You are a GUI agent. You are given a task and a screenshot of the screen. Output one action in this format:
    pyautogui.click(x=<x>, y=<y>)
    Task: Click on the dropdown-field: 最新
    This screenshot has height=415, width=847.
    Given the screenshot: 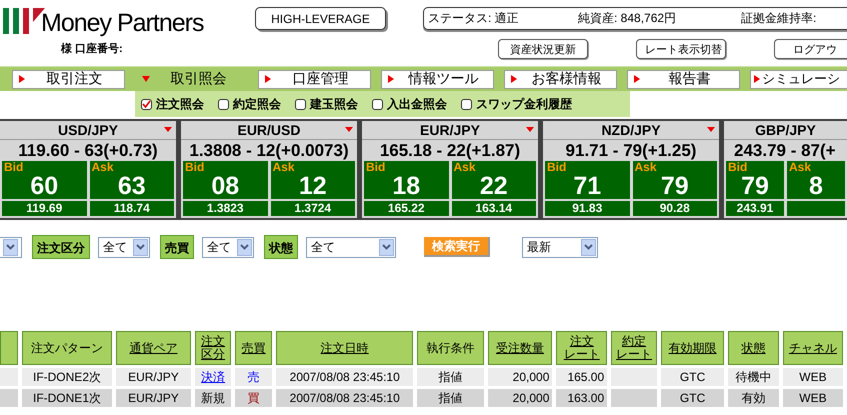 What is the action you would take?
    pyautogui.click(x=560, y=247)
    